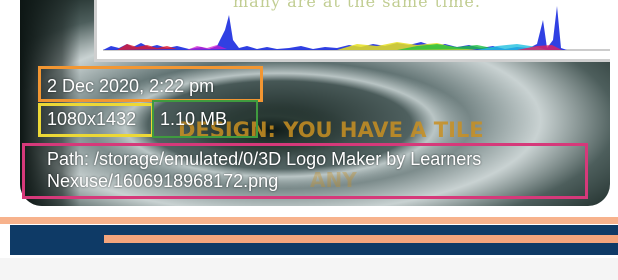 The width and height of the screenshot is (618, 280). I want to click on spectrum-graph, so click(356, 28).